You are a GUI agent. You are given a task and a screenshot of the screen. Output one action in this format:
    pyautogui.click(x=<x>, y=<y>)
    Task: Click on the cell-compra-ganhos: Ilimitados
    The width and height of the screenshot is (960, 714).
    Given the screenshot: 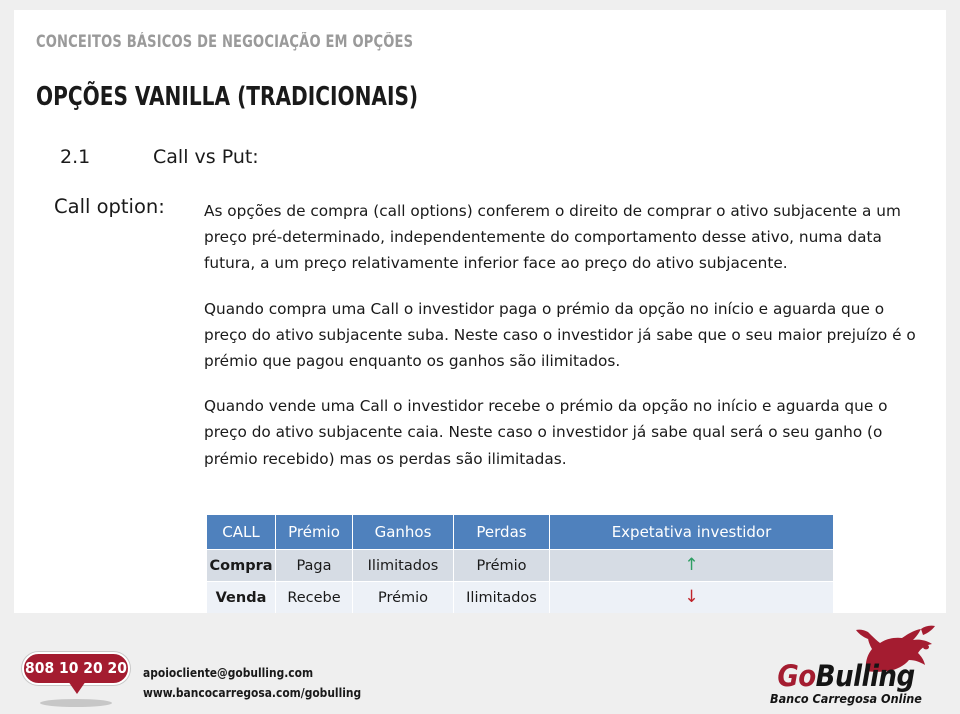 What is the action you would take?
    pyautogui.click(x=403, y=565)
    